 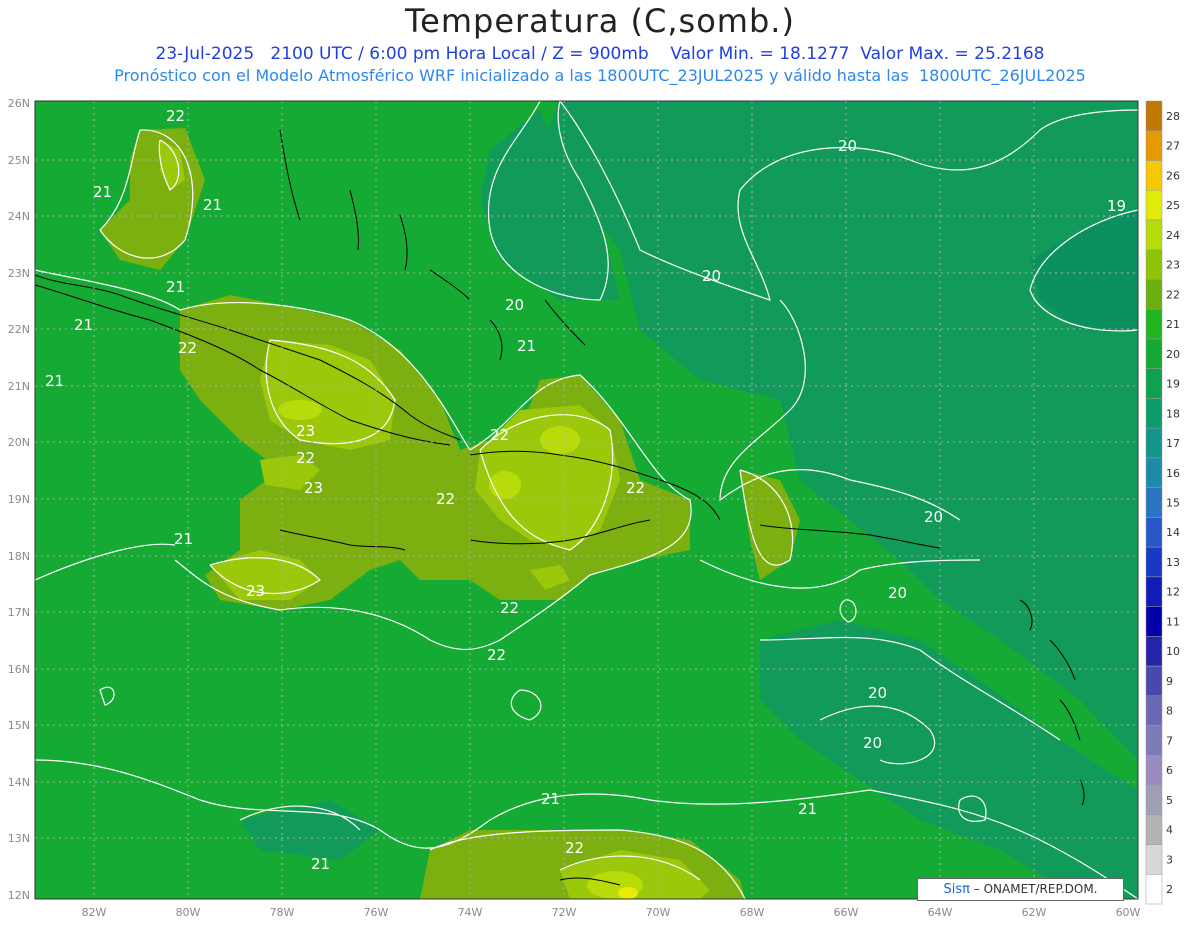 I want to click on colorbar-label: 4, so click(x=1169, y=830).